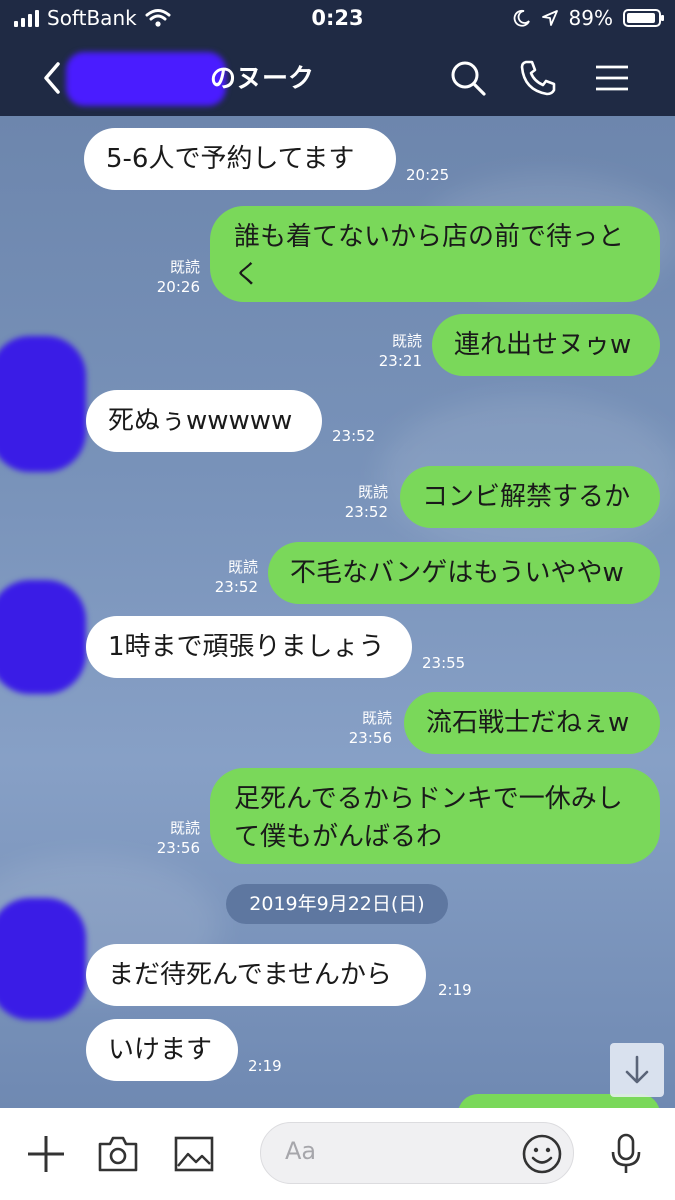 Image resolution: width=675 pixels, height=1200 pixels. What do you see at coordinates (262, 79) in the screenshot?
I see `chat-title: のヌーク` at bounding box center [262, 79].